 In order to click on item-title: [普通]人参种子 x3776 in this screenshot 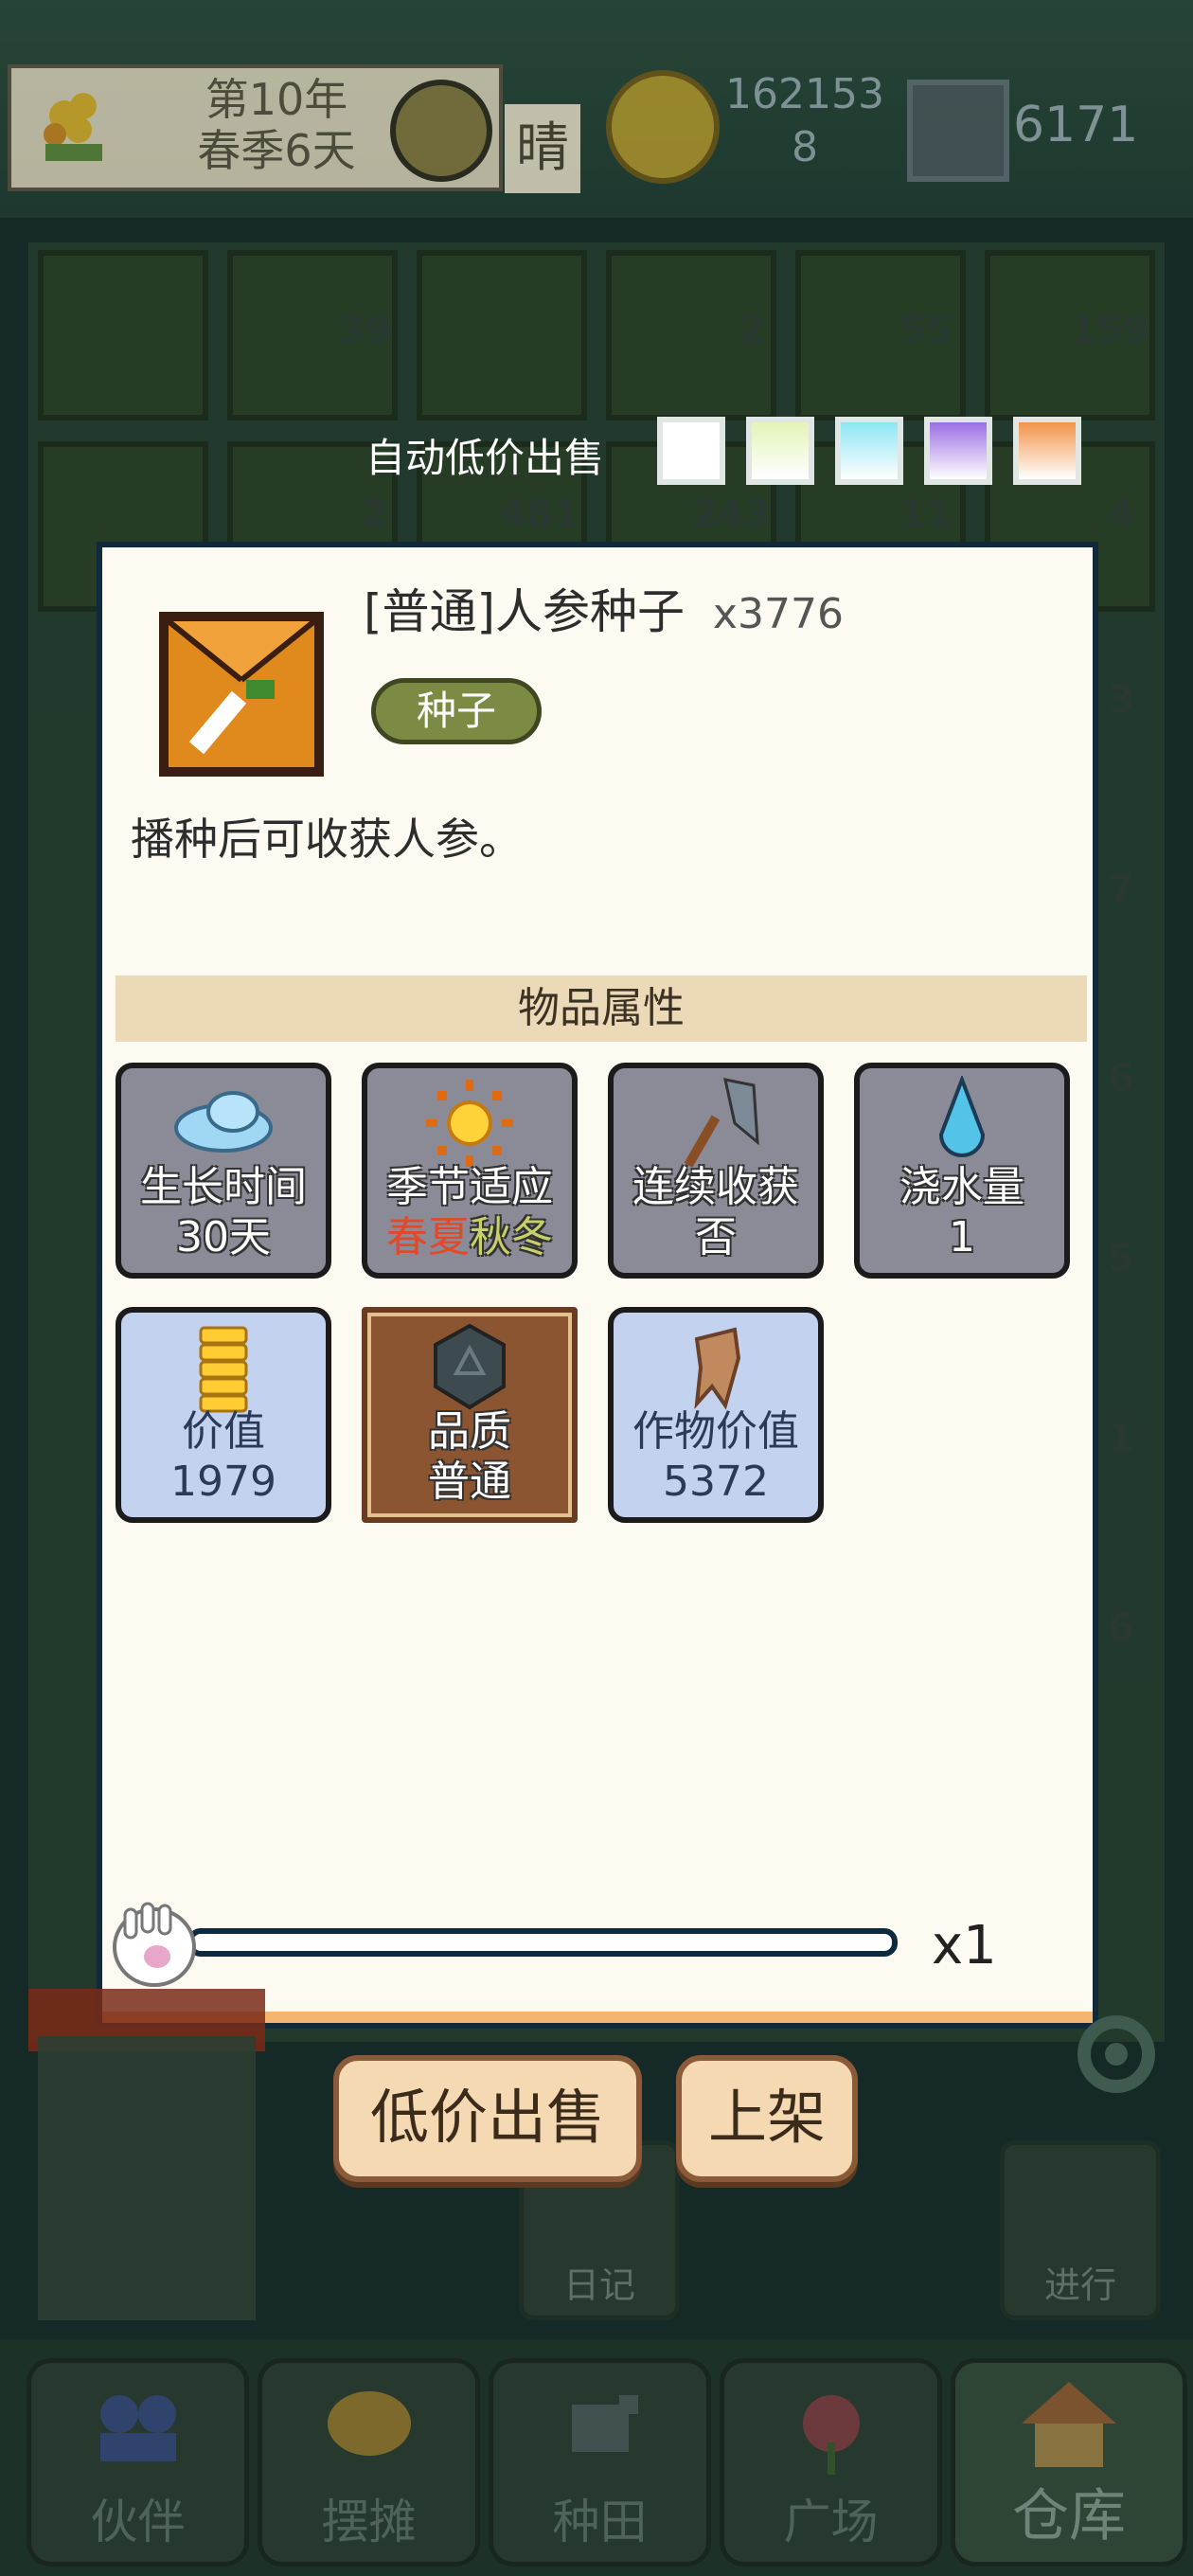, I will do `click(604, 608)`.